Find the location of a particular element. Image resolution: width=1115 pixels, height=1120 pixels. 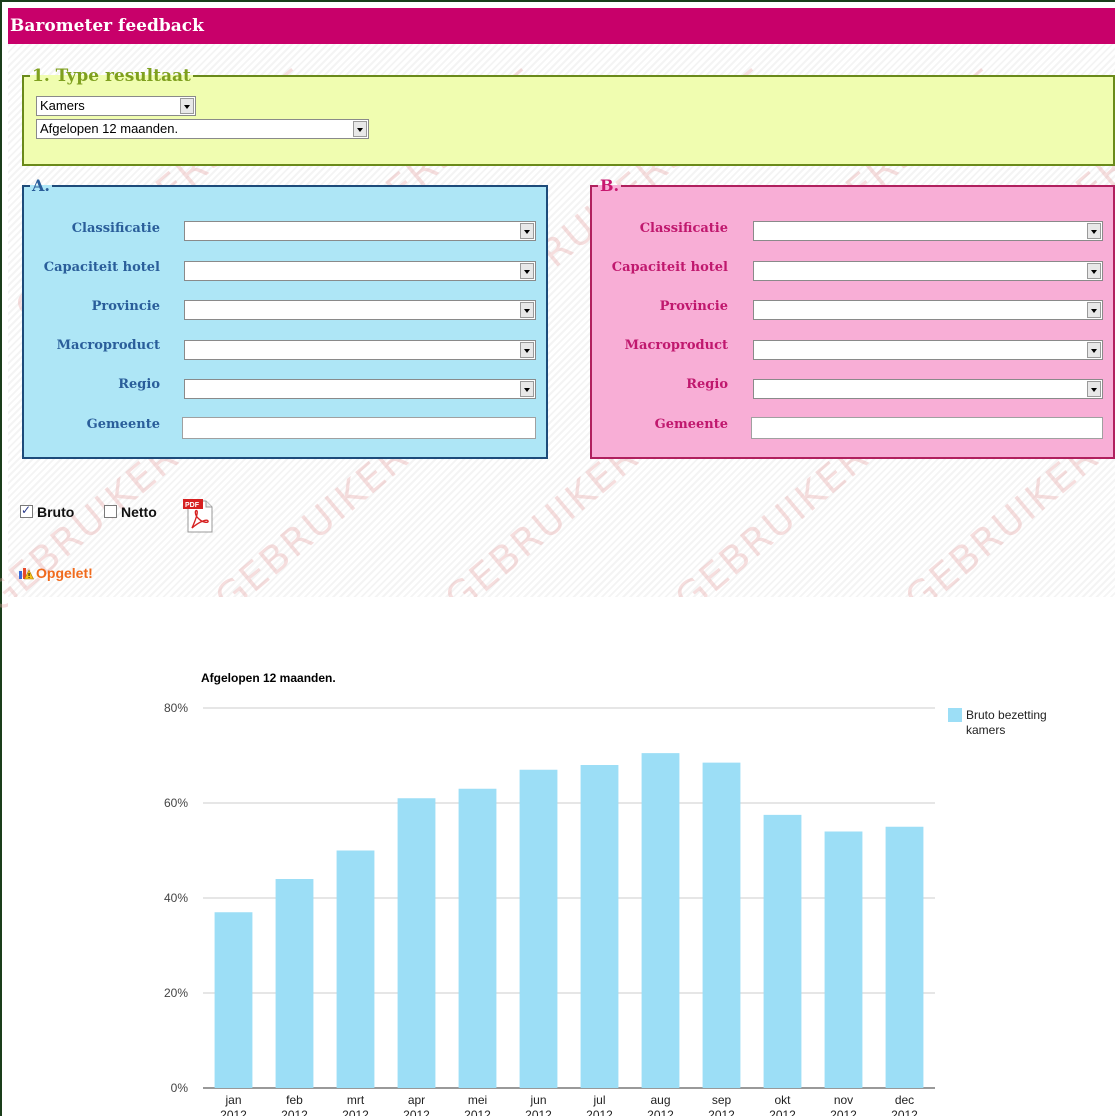

x-tick-label: mei 2012 is located at coordinates (477, 1104).